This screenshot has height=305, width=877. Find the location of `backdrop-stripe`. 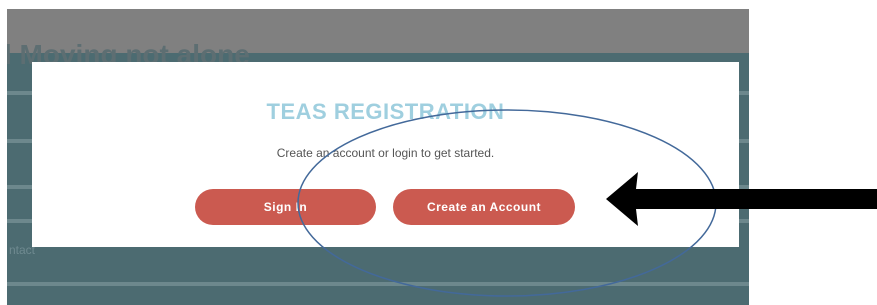

backdrop-stripe is located at coordinates (378, 284).